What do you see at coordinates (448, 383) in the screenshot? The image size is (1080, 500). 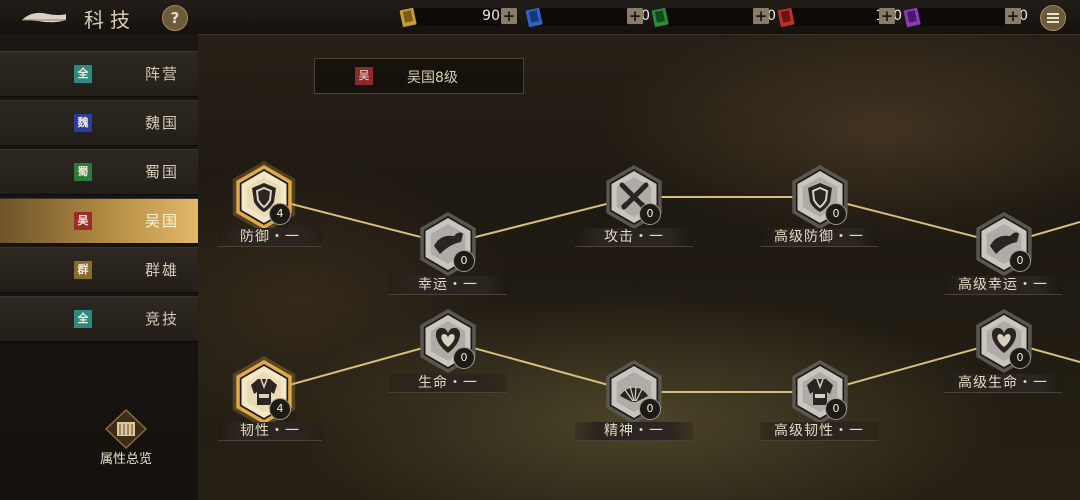 I see `tech-node-label: 生命・一` at bounding box center [448, 383].